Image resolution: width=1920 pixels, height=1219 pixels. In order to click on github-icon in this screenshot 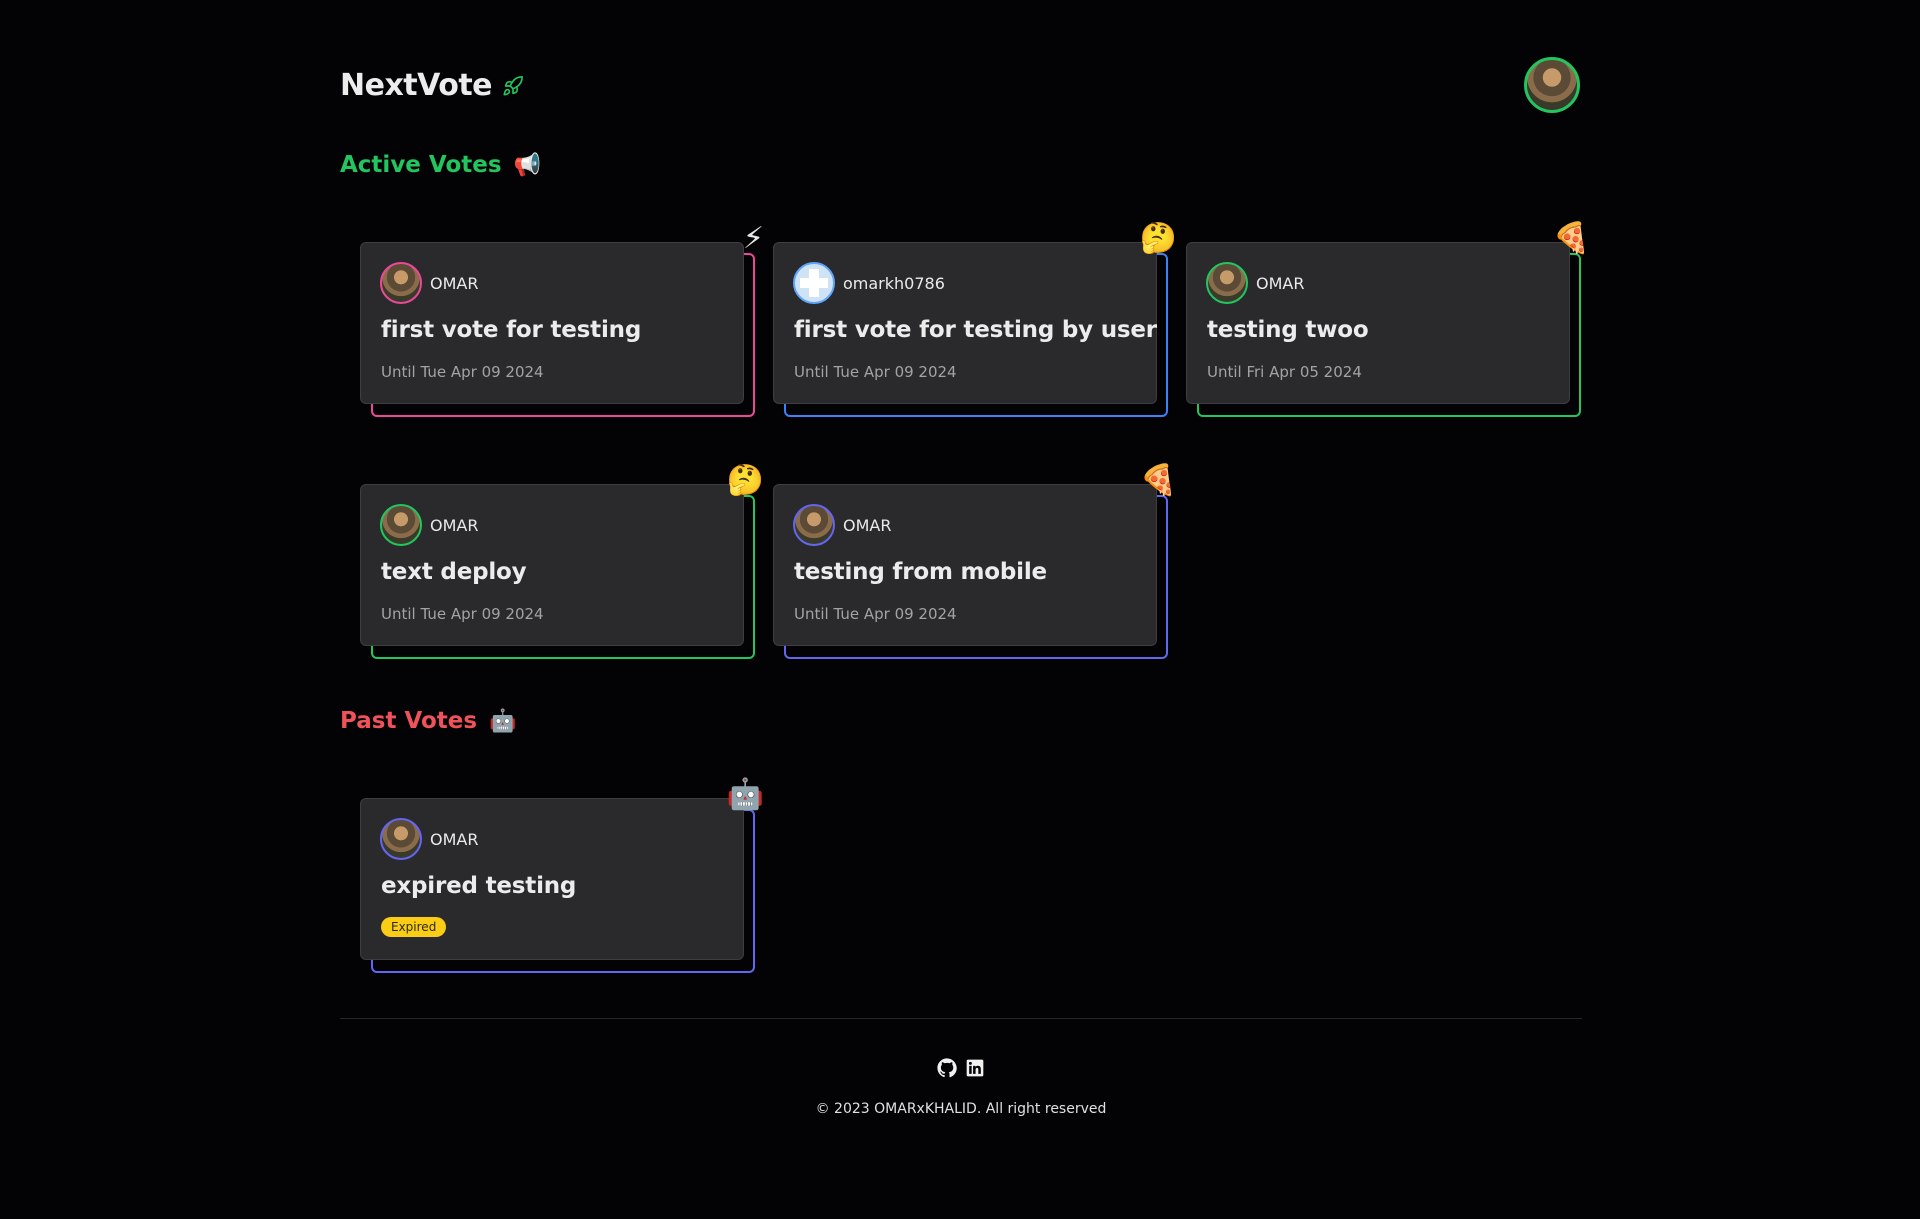, I will do `click(947, 1068)`.